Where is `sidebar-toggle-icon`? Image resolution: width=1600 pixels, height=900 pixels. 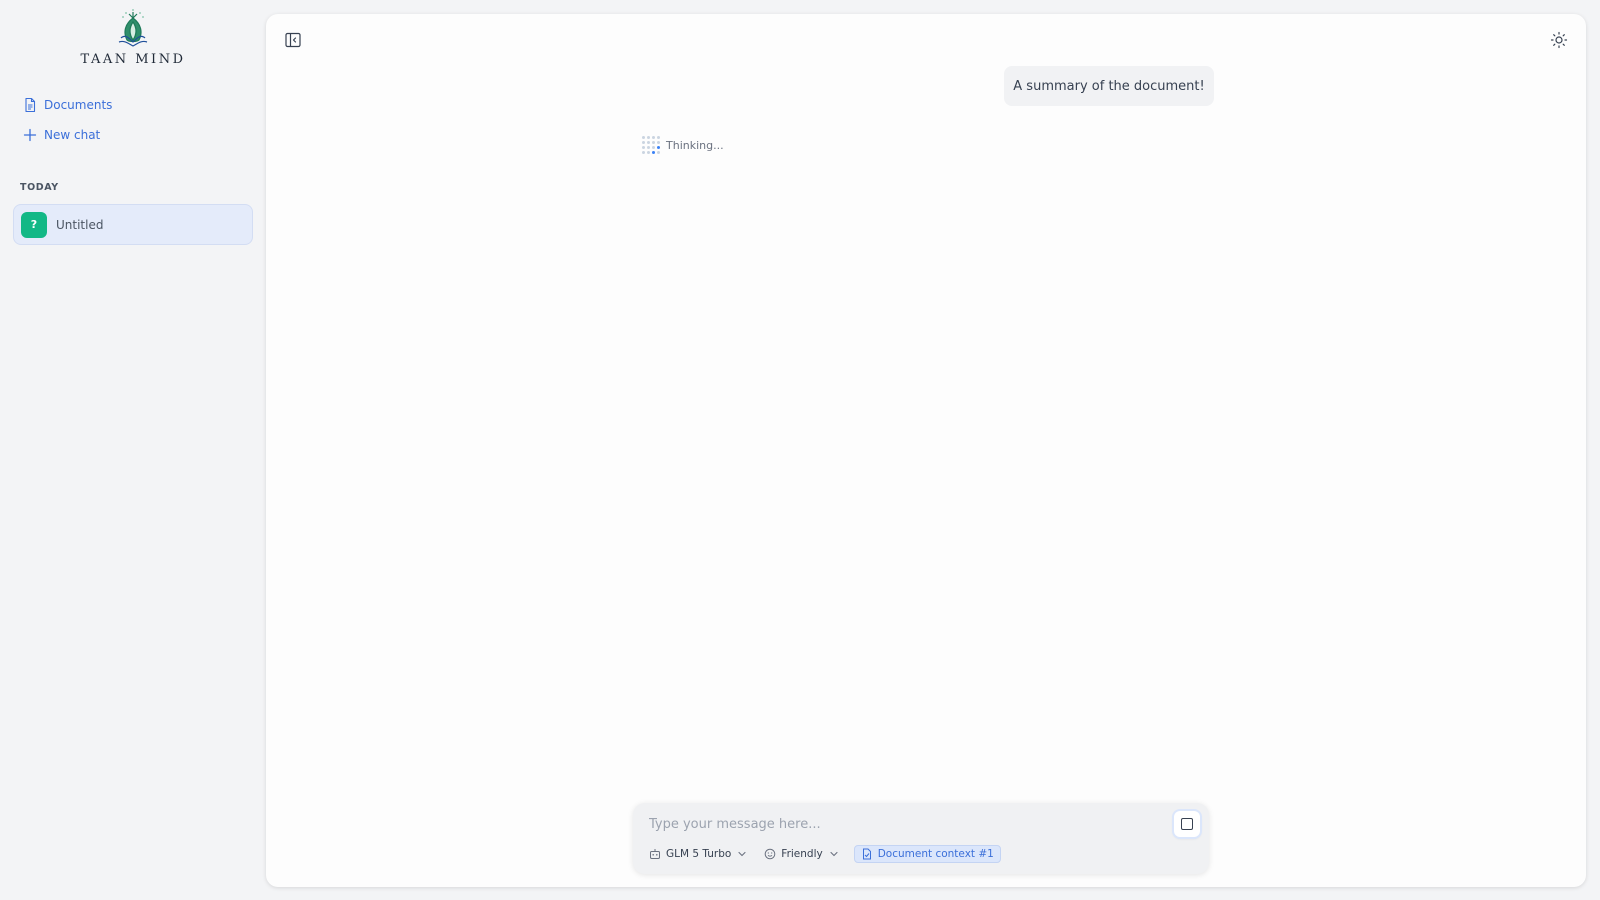 sidebar-toggle-icon is located at coordinates (293, 40).